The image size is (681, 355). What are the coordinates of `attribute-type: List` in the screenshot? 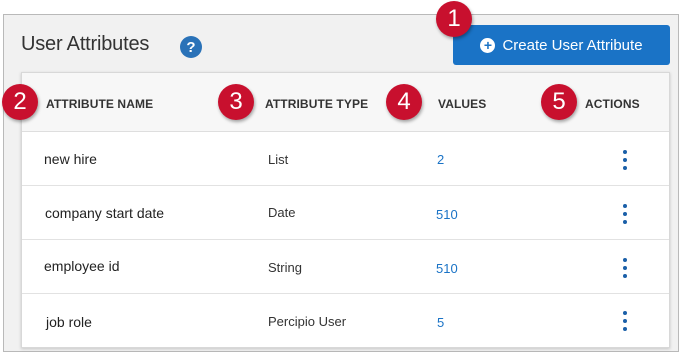 It's located at (278, 159).